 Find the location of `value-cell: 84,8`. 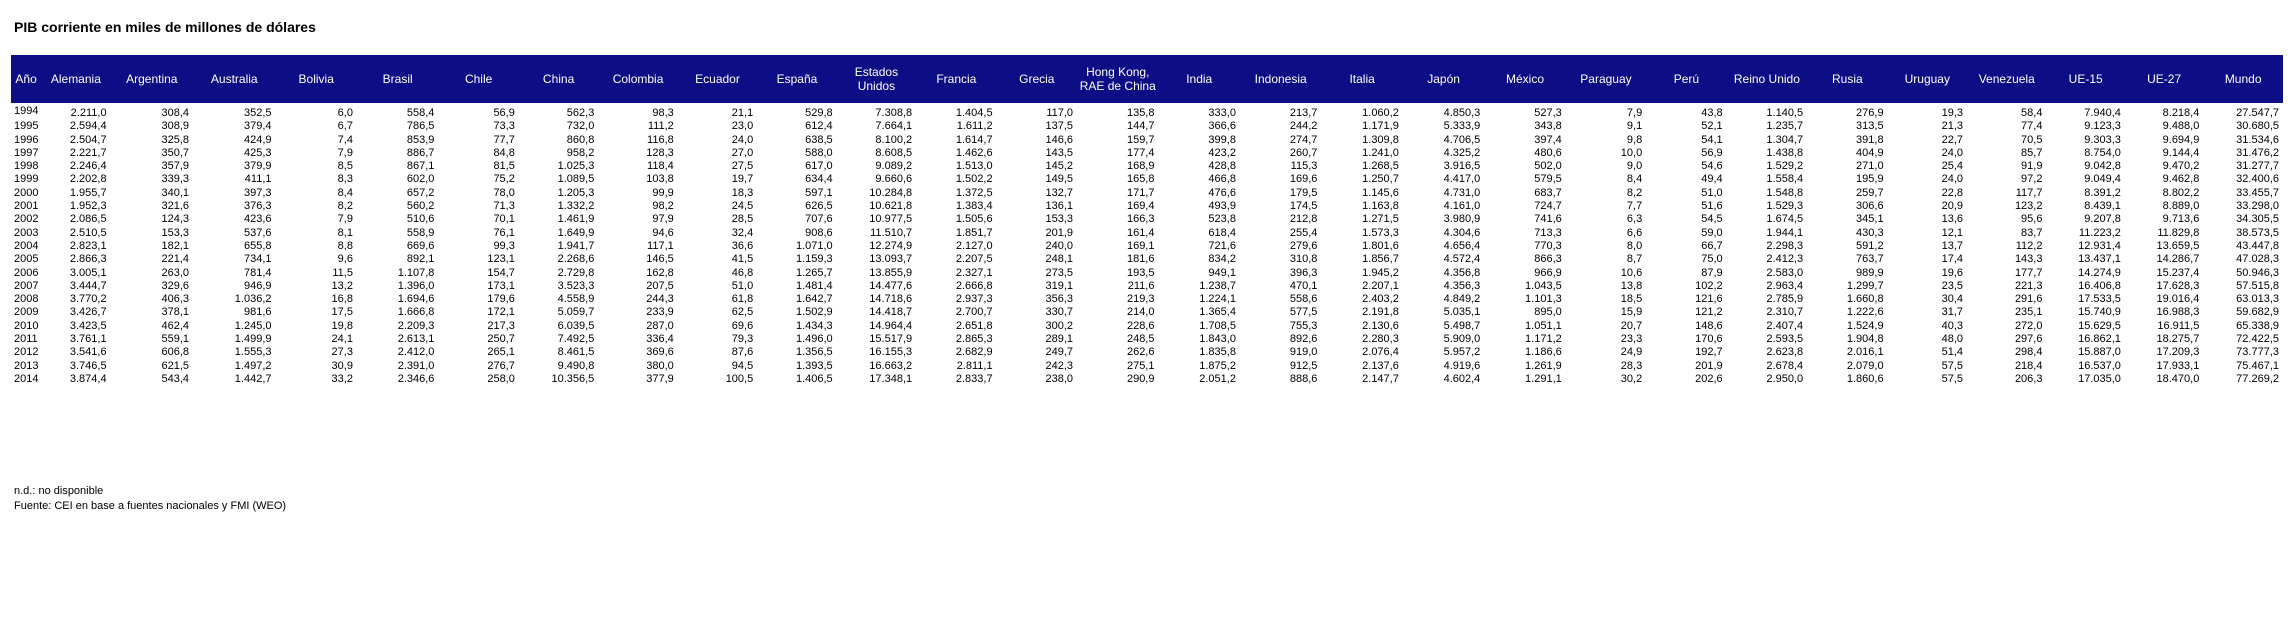

value-cell: 84,8 is located at coordinates (504, 152).